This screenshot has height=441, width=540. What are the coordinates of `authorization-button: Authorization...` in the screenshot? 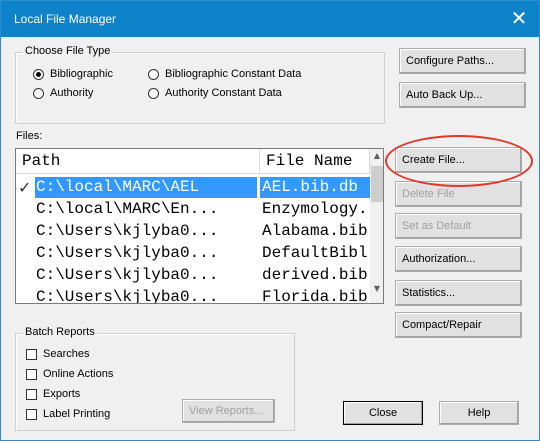 It's located at (458, 259).